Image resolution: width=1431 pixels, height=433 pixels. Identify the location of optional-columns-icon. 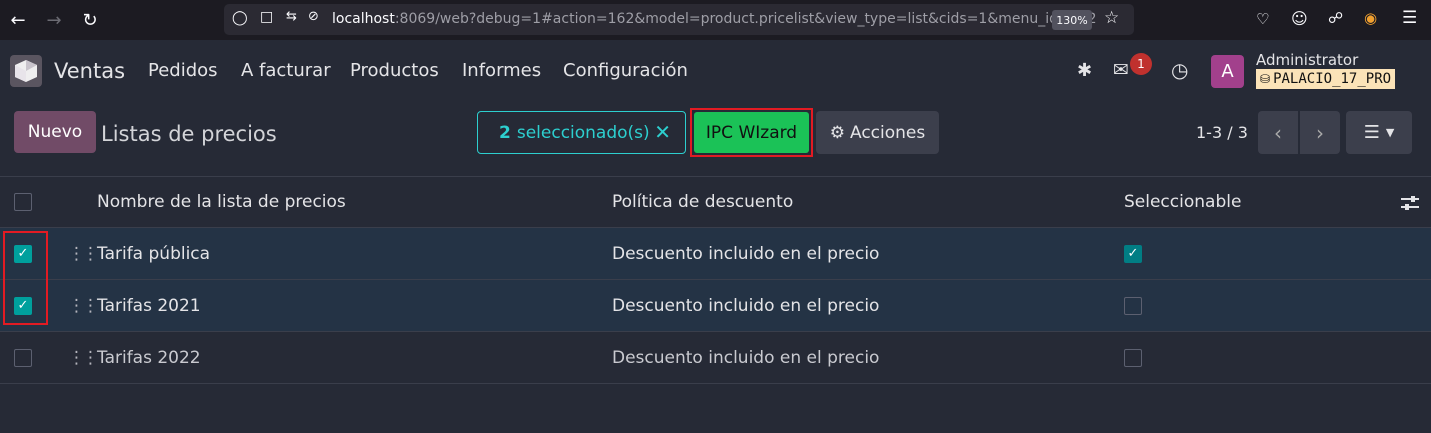
(1410, 205).